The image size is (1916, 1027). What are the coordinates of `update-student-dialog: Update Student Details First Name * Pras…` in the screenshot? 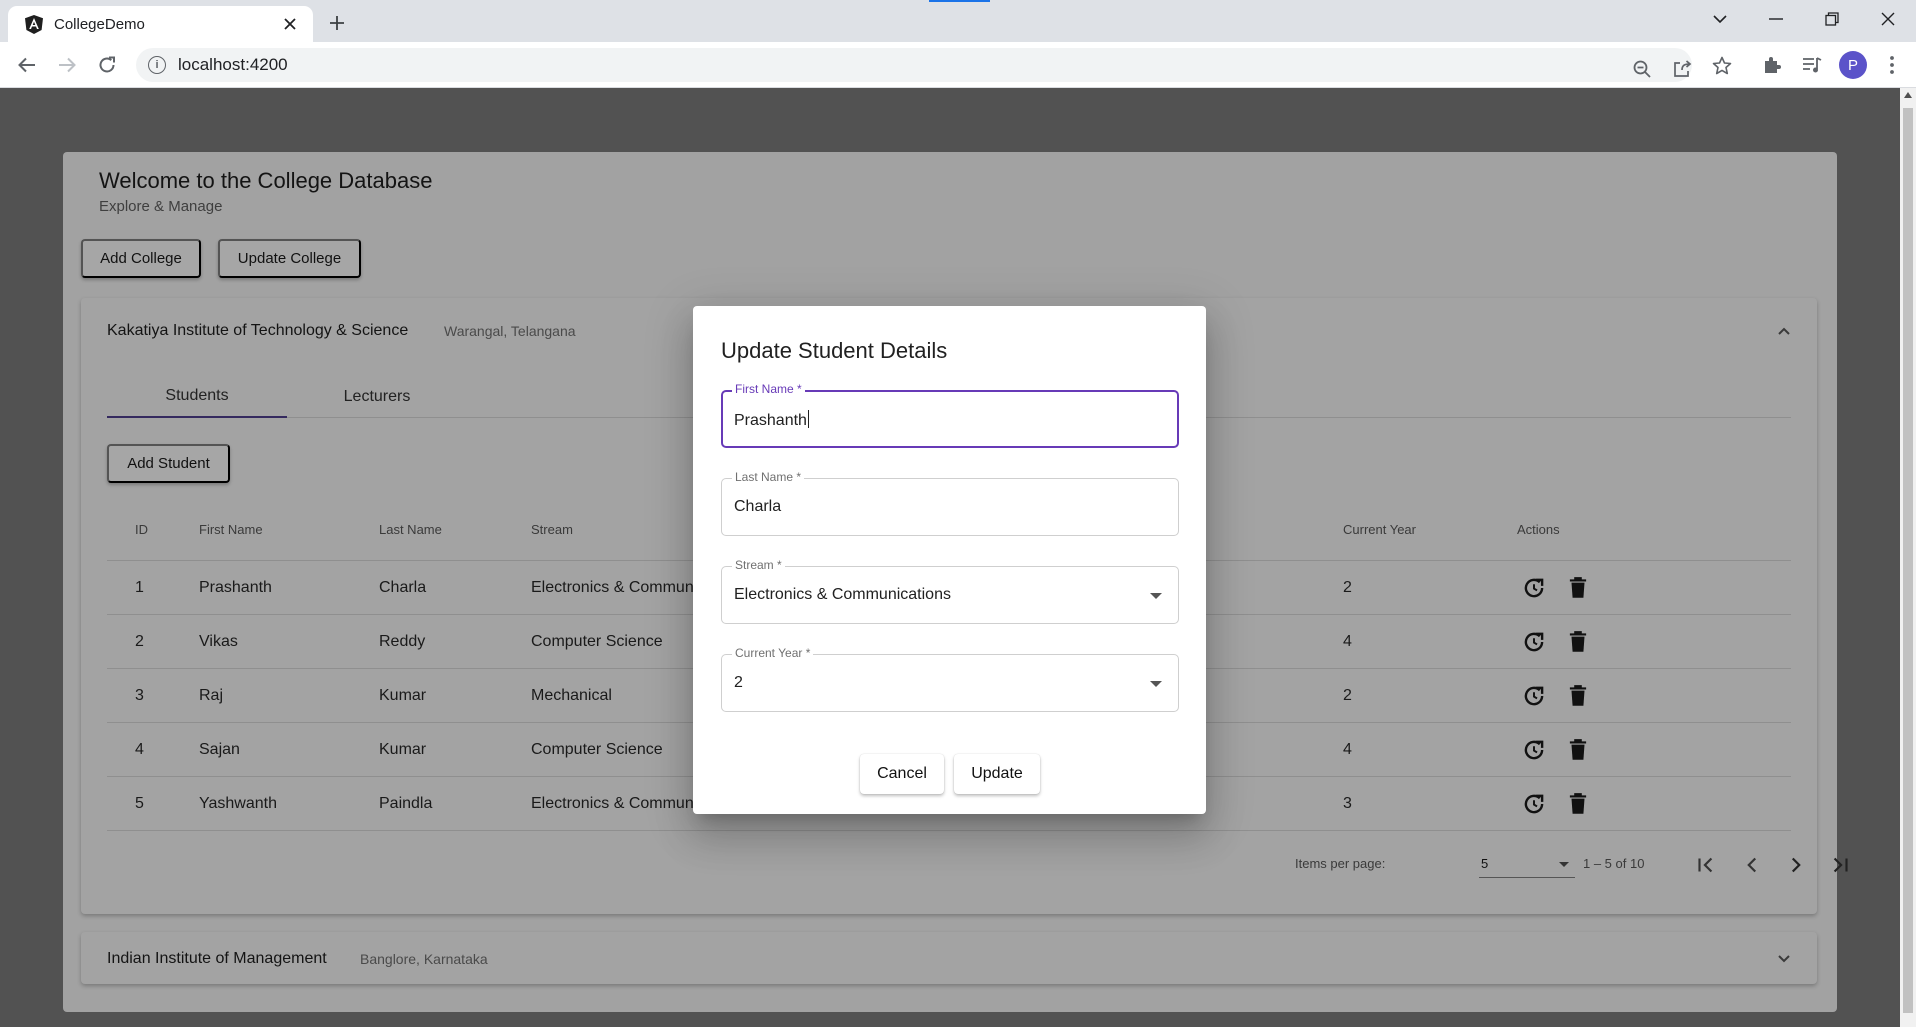 It's located at (949, 560).